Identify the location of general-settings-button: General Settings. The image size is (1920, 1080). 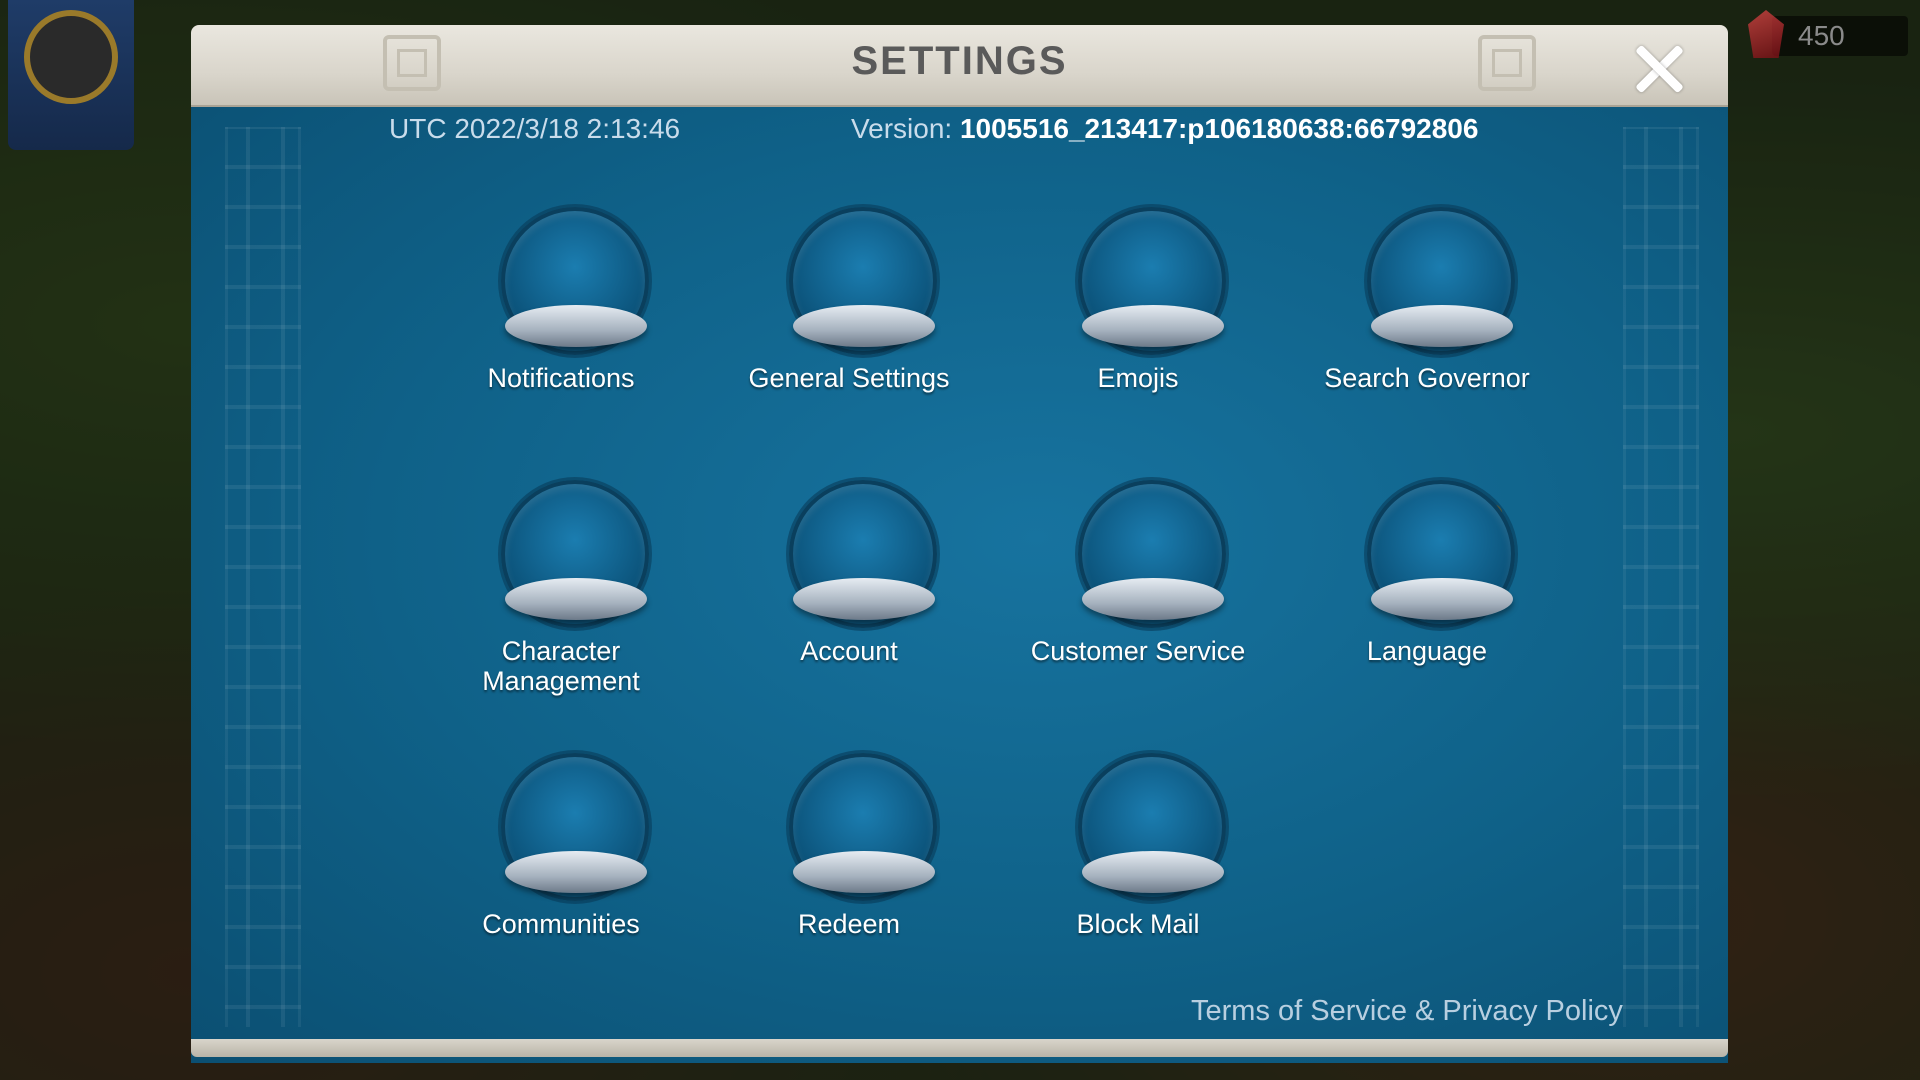
(849, 327).